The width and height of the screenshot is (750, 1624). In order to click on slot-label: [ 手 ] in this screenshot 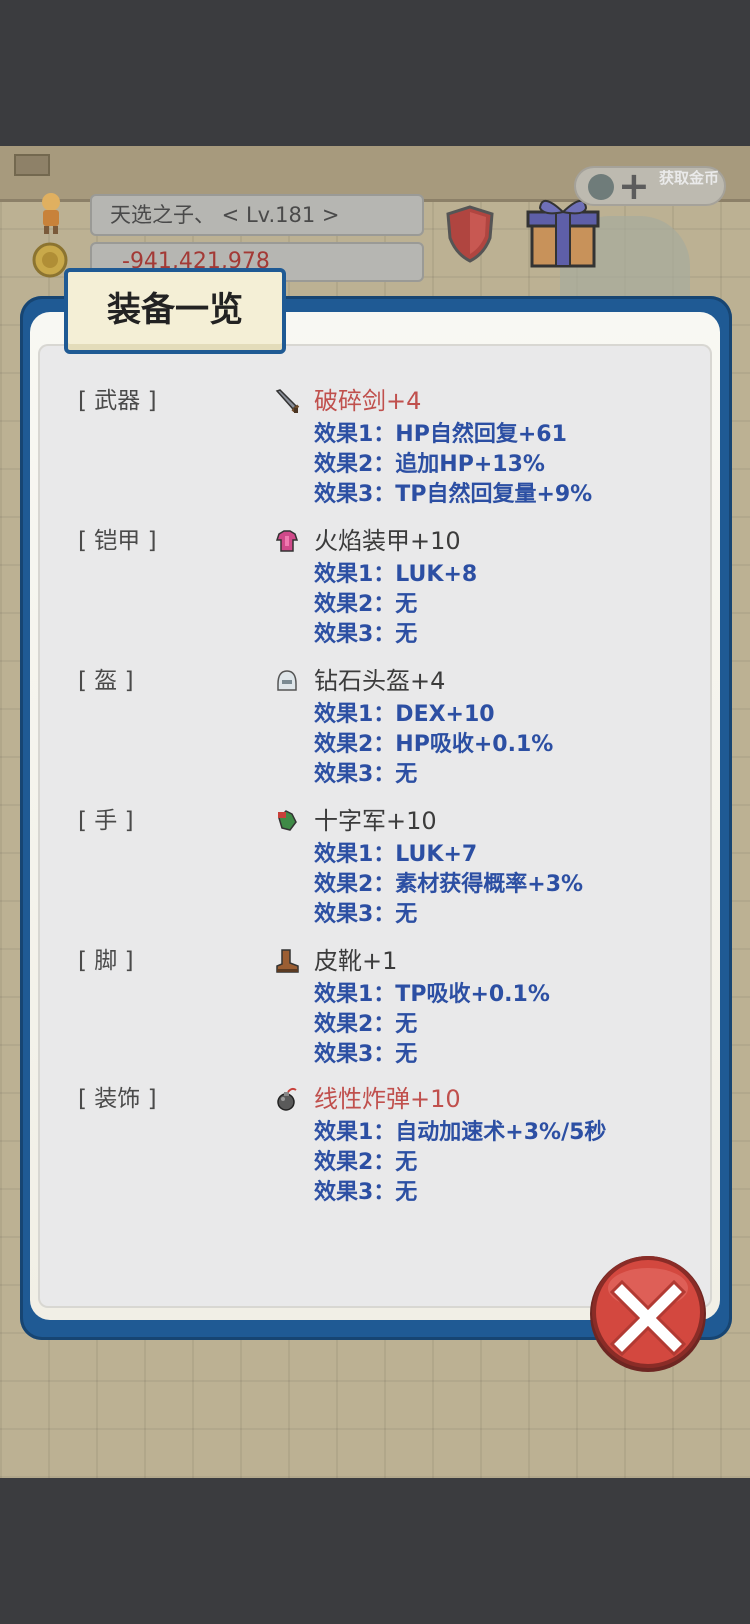, I will do `click(106, 821)`.